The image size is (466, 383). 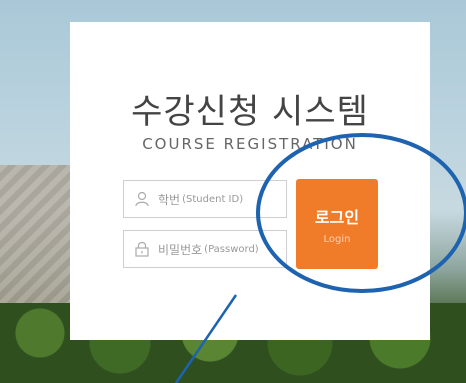 I want to click on login-button: 로그인 Login, so click(x=337, y=224).